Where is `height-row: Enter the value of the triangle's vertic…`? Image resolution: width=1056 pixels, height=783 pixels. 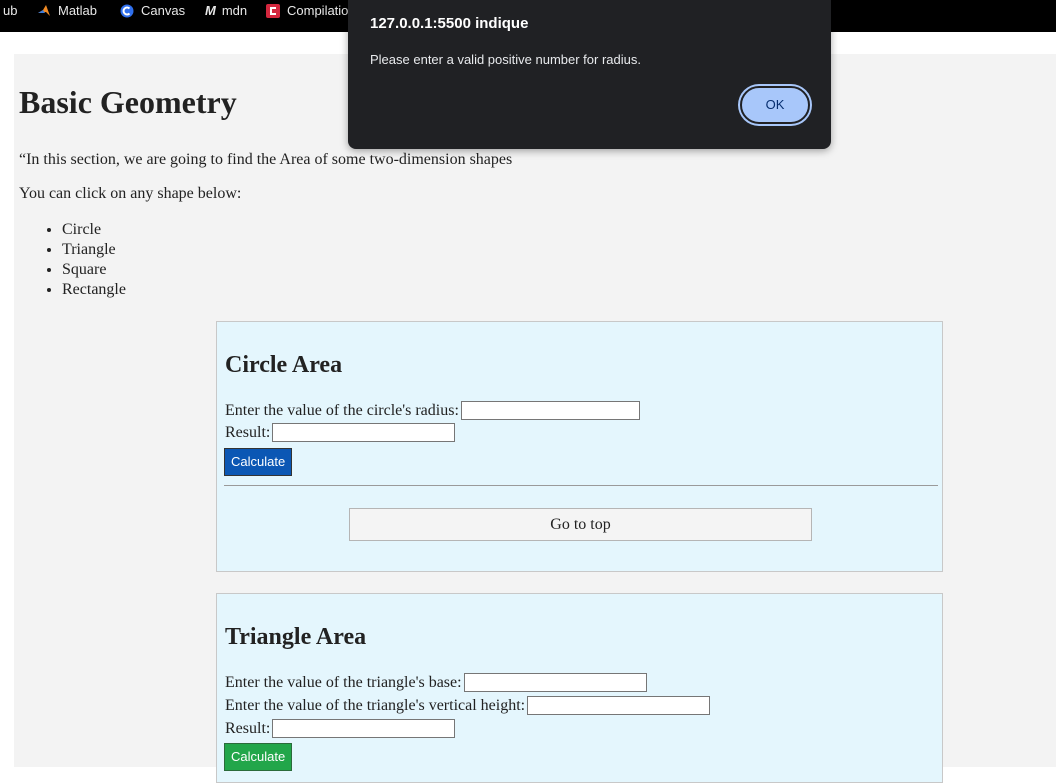
height-row: Enter the value of the triangle's vertic… is located at coordinates (468, 705).